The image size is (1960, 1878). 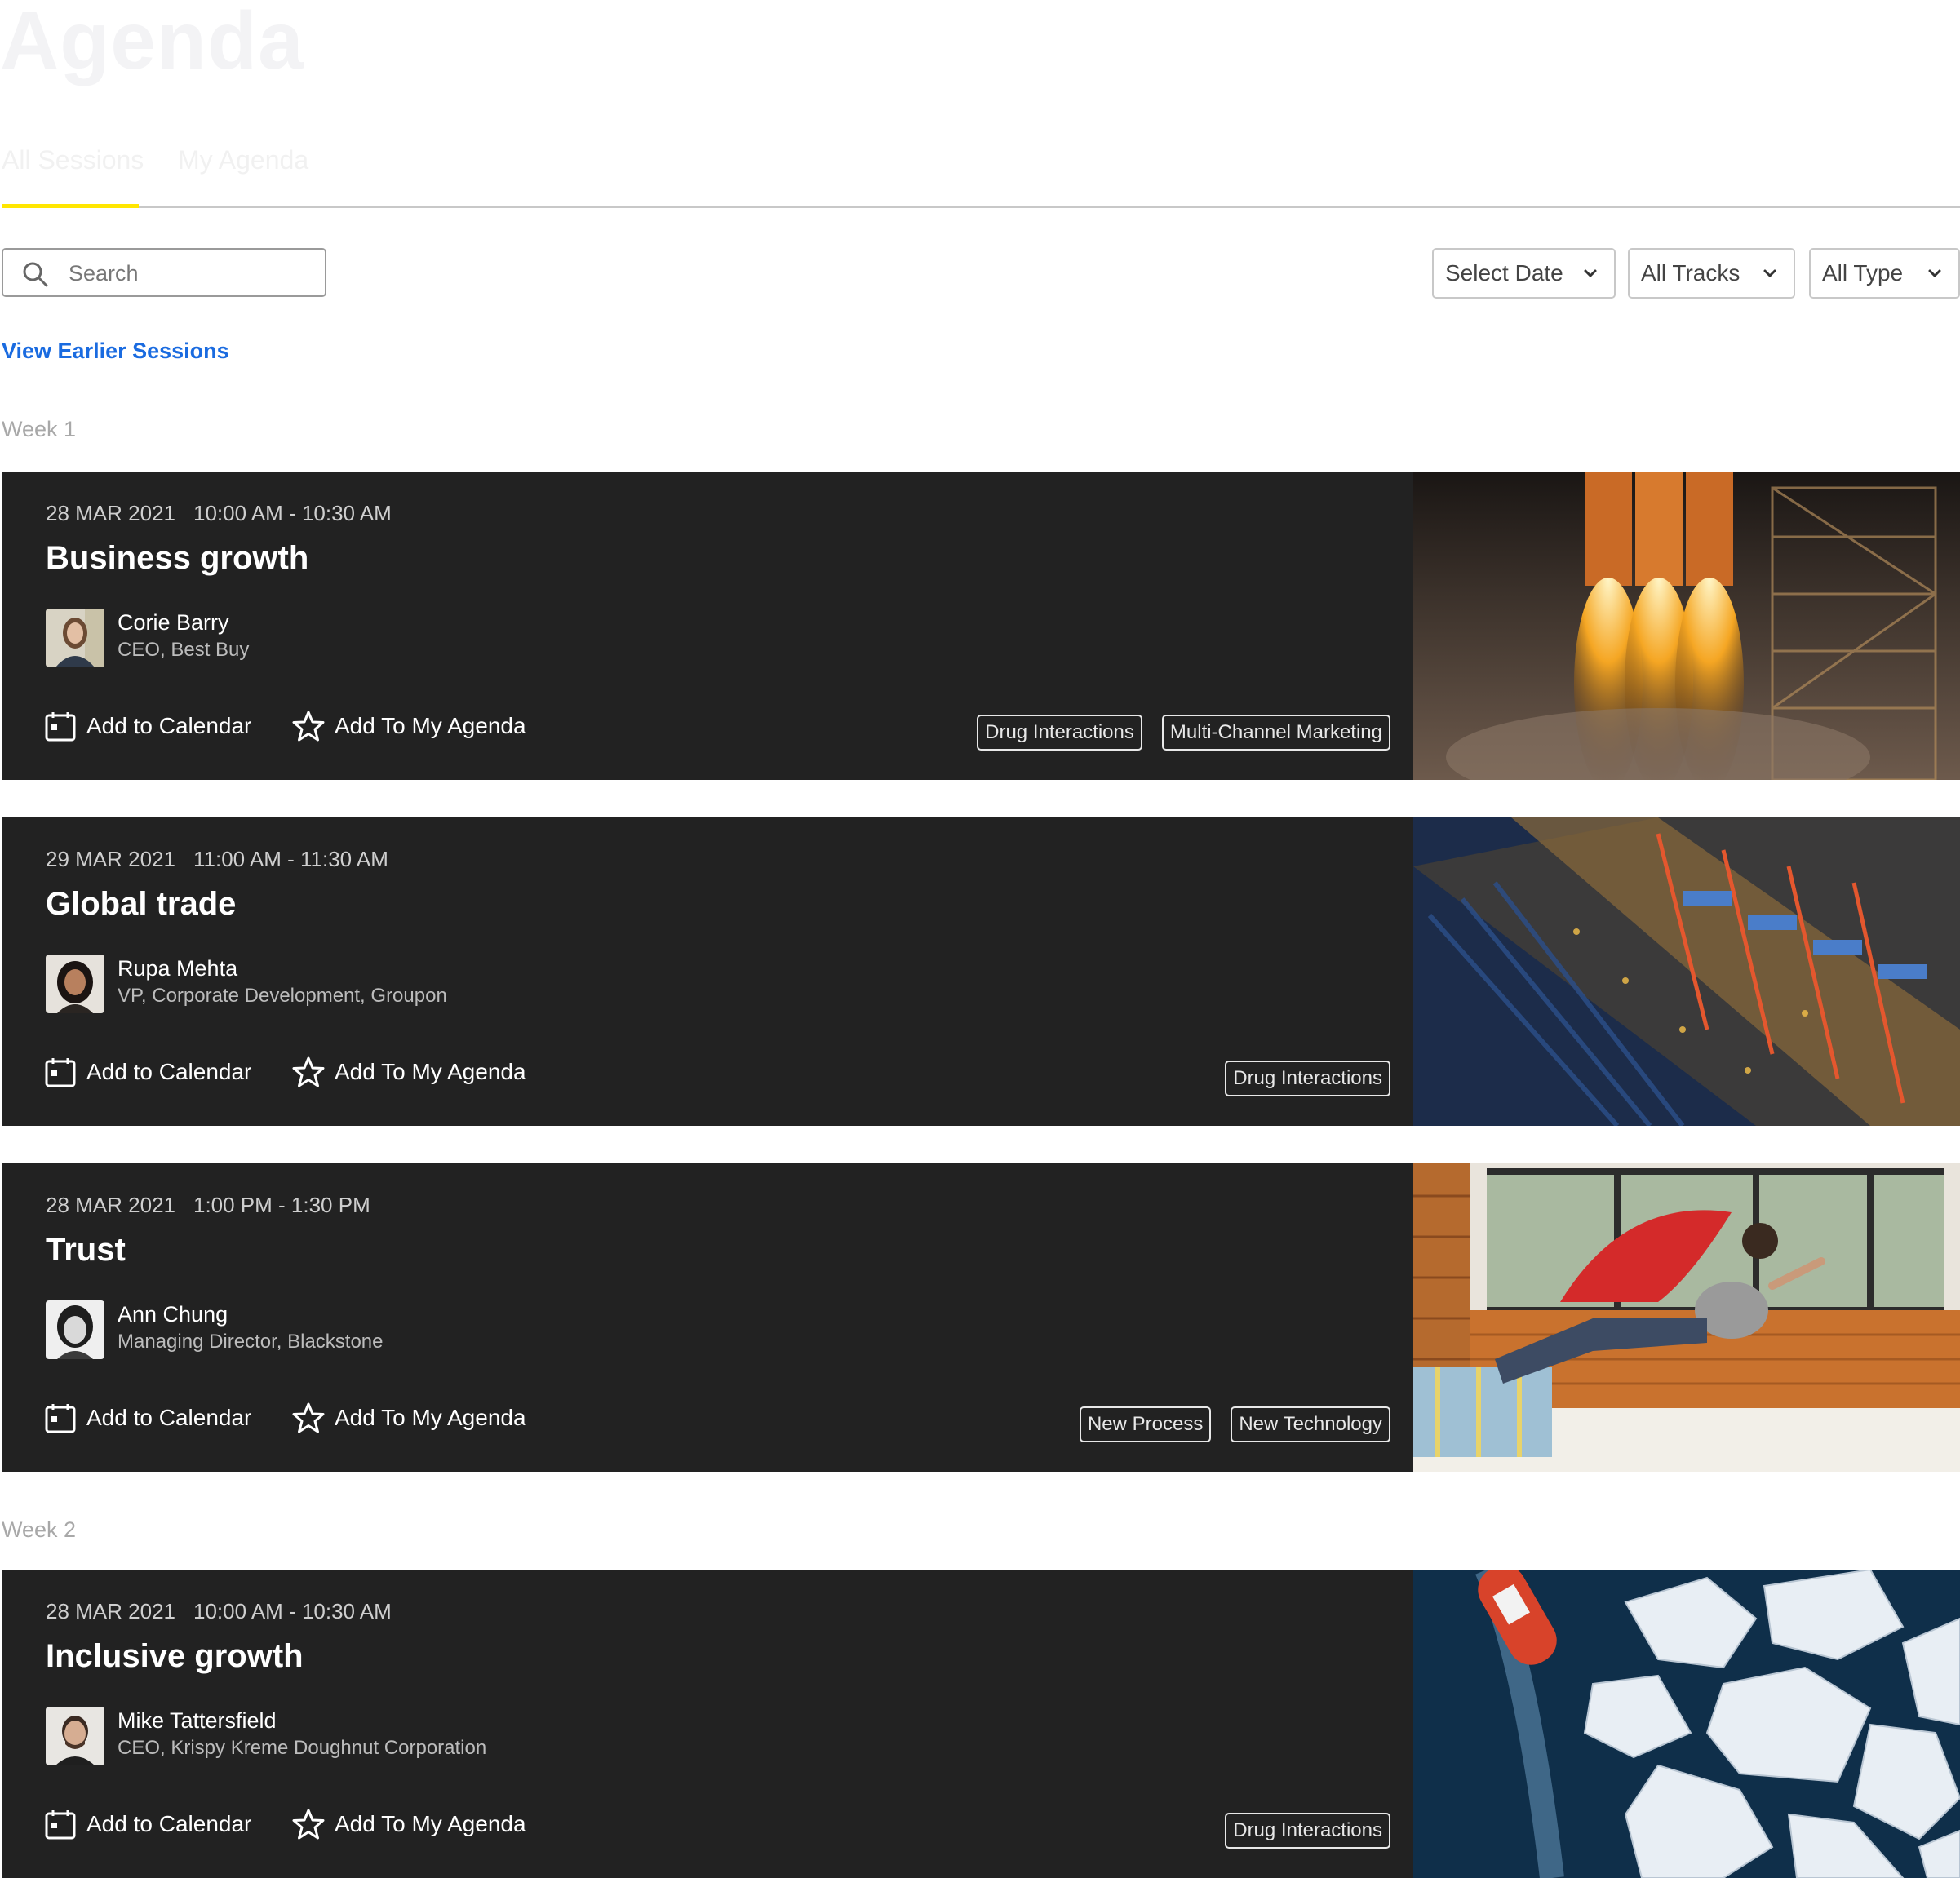 I want to click on speaker-name: Corie Barry, so click(x=173, y=622).